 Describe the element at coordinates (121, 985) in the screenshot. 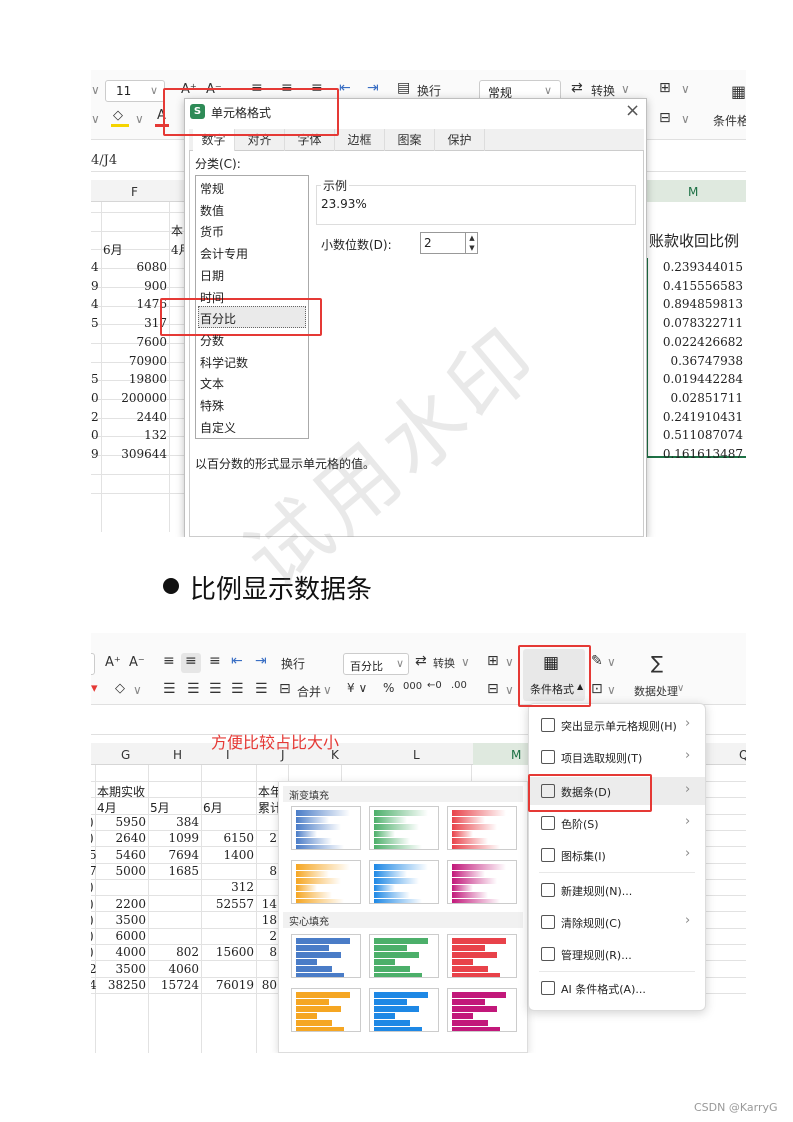

I see `g-cell-value: 38250` at that location.